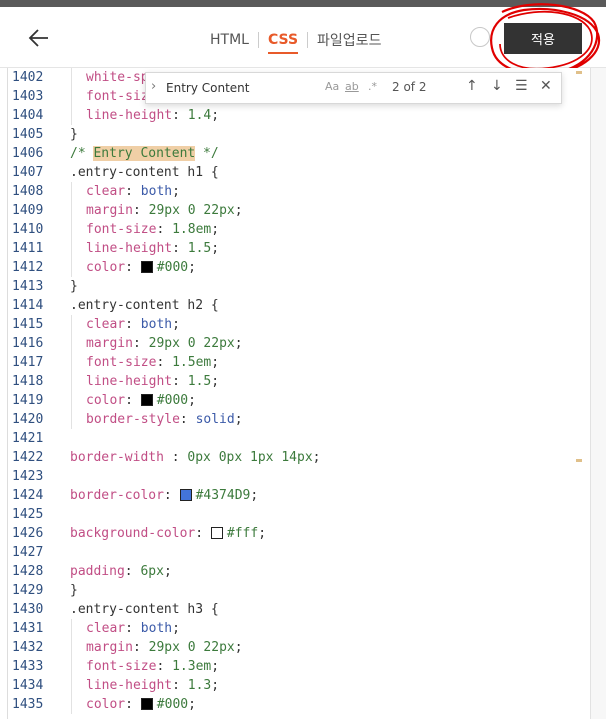 This screenshot has width=606, height=719. What do you see at coordinates (290, 191) in the screenshot?
I see `code-line: 1408 clear: both;` at bounding box center [290, 191].